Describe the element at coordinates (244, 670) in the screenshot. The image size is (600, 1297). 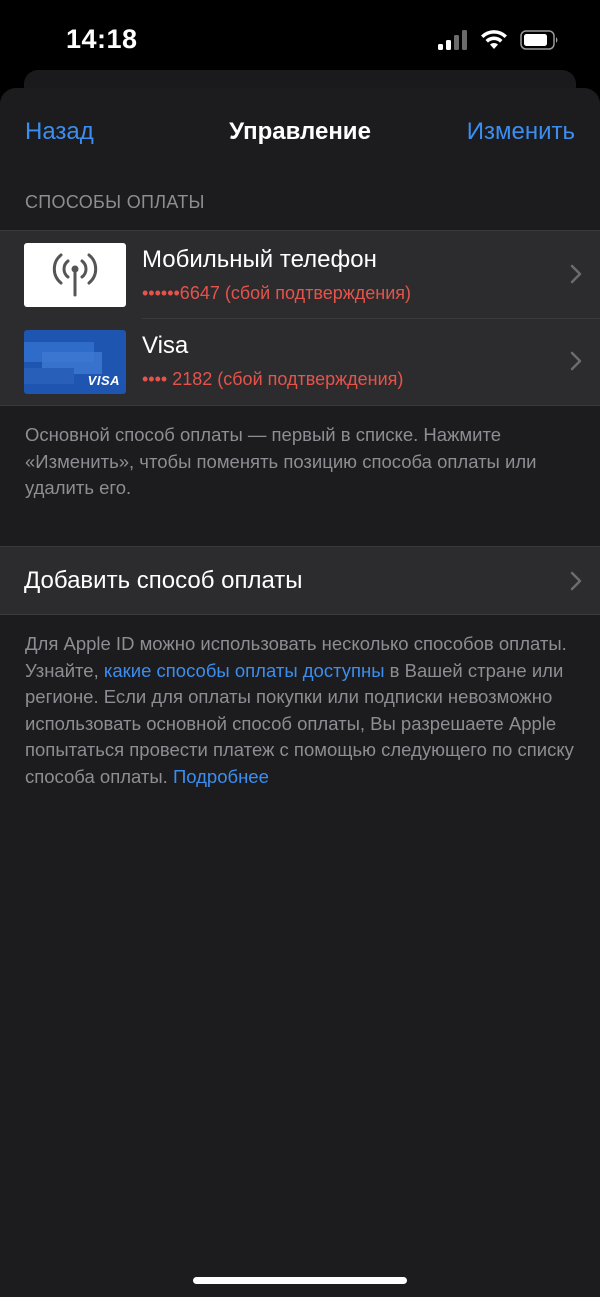
I see `available-methods-link: какие способы оплаты доступны` at that location.